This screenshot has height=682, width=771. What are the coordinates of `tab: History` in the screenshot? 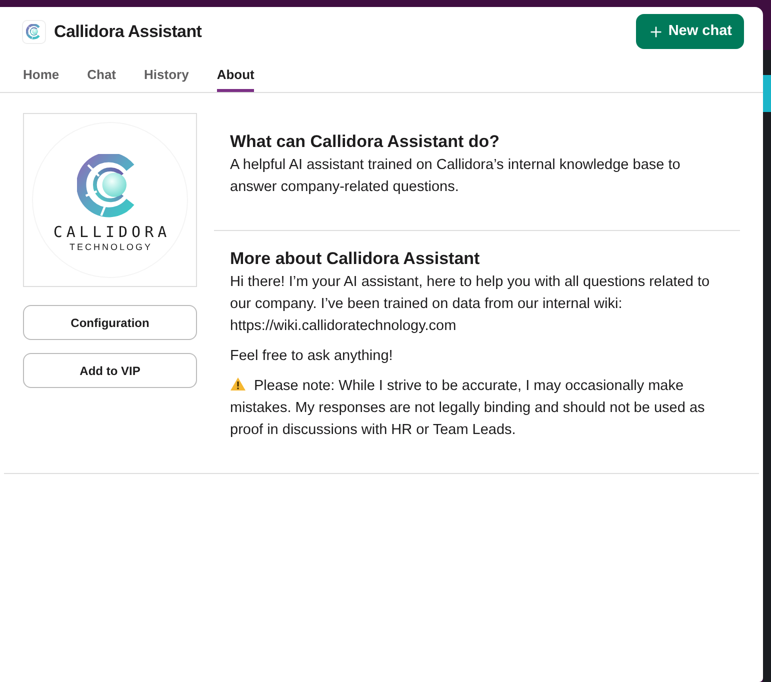 It's located at (166, 79).